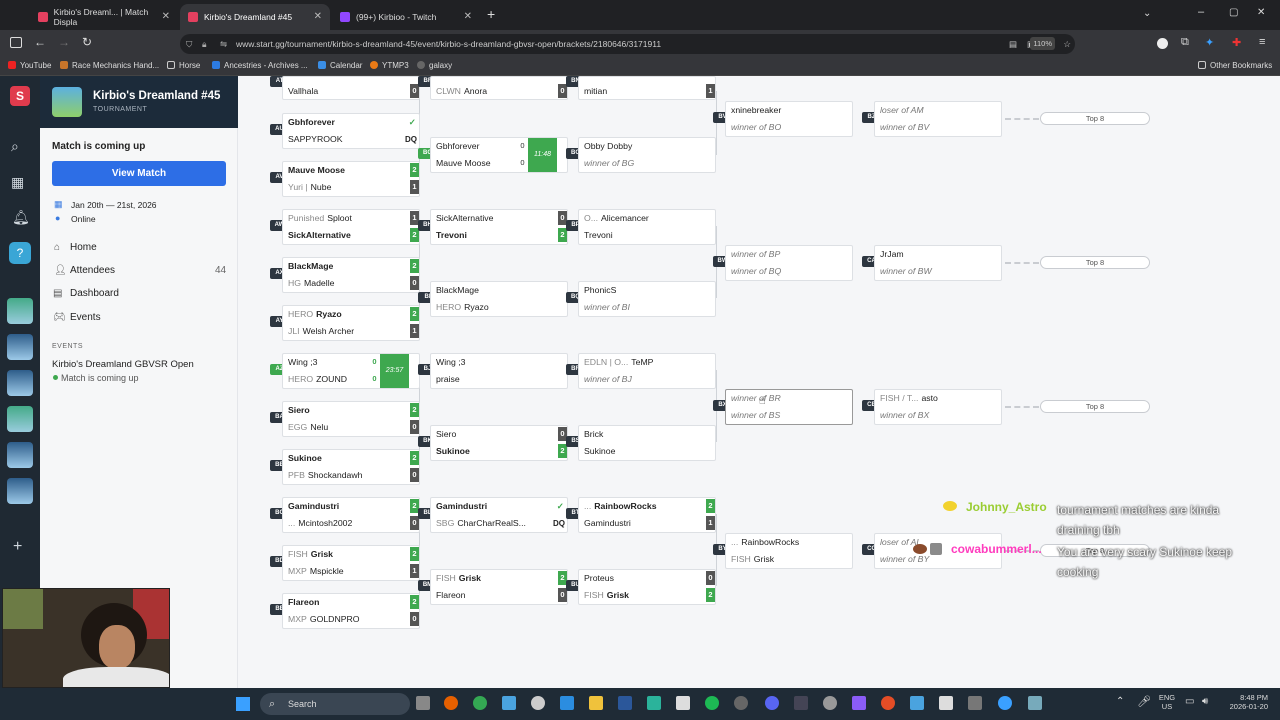 This screenshot has height=720, width=1280. I want to click on extension-icon: ✦, so click(1209, 42).